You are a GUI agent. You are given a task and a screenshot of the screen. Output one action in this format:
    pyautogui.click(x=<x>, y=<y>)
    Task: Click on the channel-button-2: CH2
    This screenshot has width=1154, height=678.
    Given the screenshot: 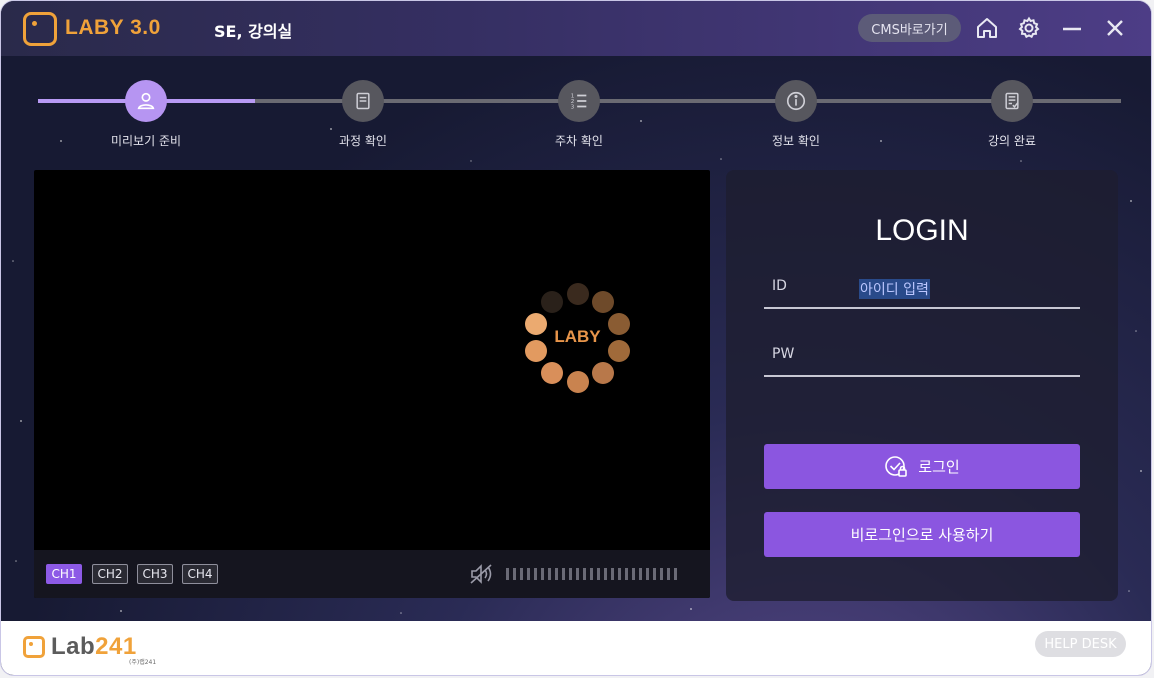 What is the action you would take?
    pyautogui.click(x=110, y=574)
    